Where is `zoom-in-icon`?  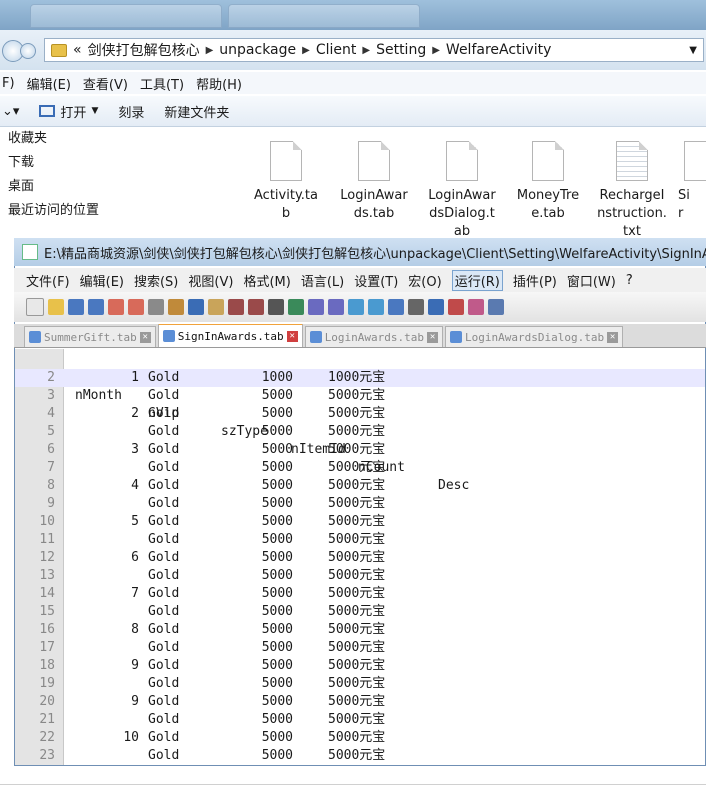 zoom-in-icon is located at coordinates (316, 307).